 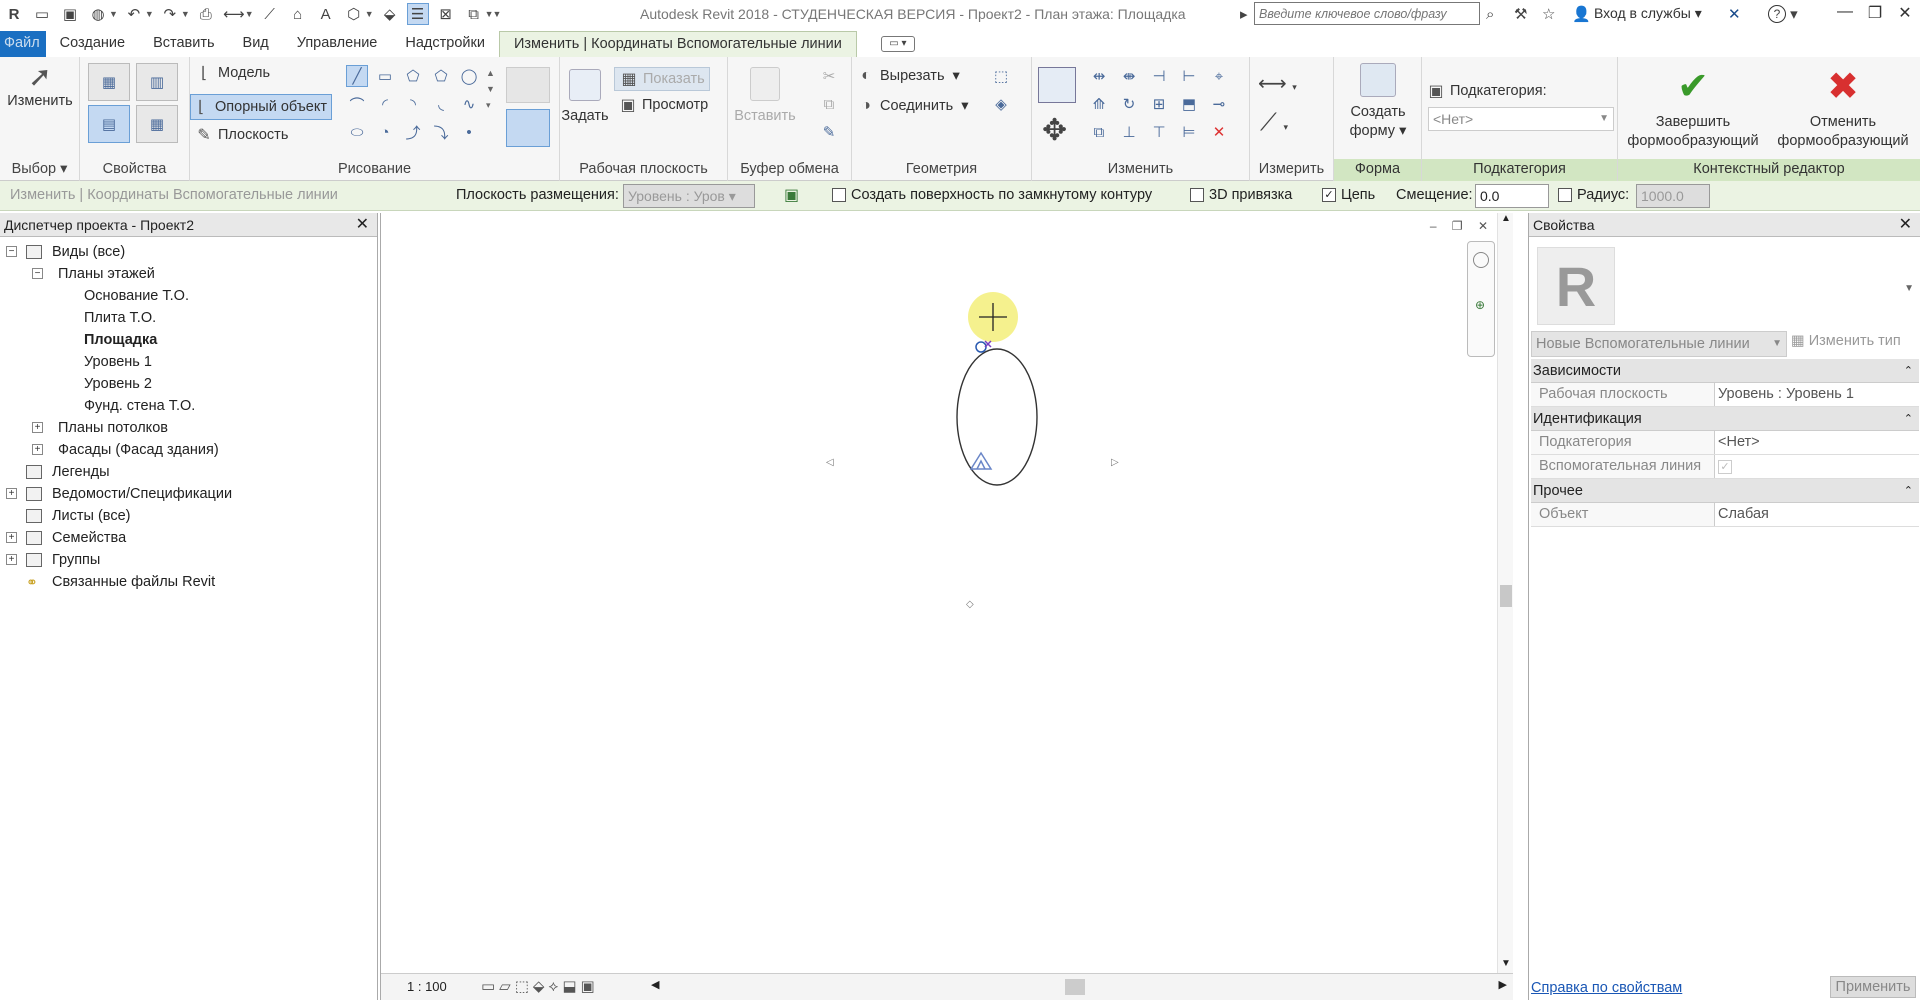 I want to click on 3d-view-icon: ⬡, so click(x=354, y=14).